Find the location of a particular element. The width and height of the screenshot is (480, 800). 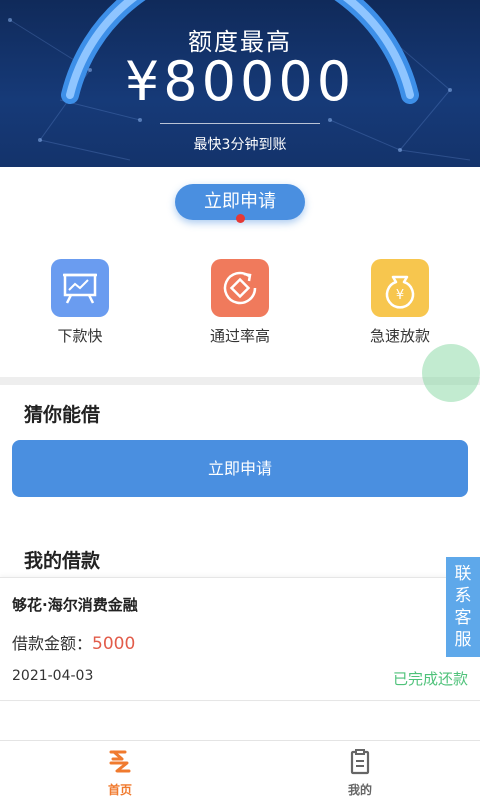

banner-subtitle: 最快3分钟到账 is located at coordinates (240, 145).